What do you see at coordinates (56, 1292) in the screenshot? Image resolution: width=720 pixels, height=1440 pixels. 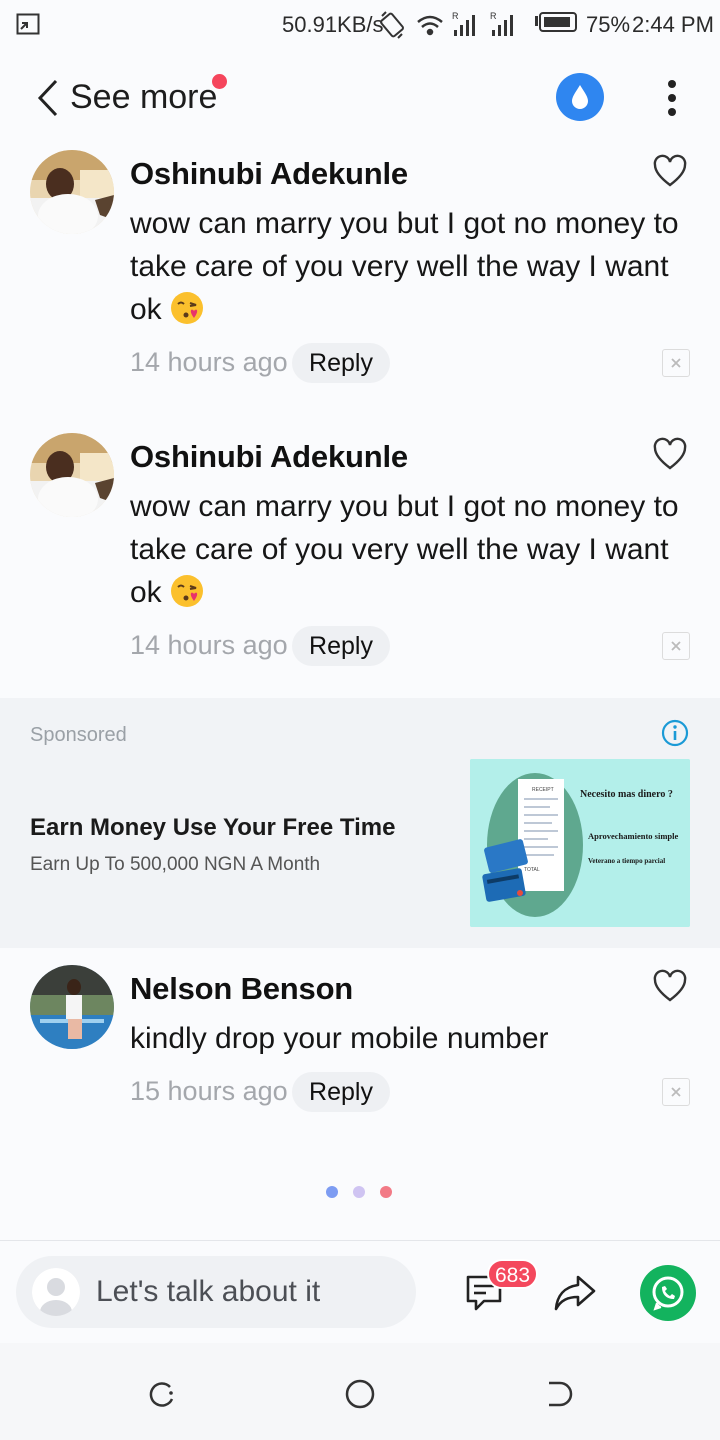 I see `user-avatar-icon` at bounding box center [56, 1292].